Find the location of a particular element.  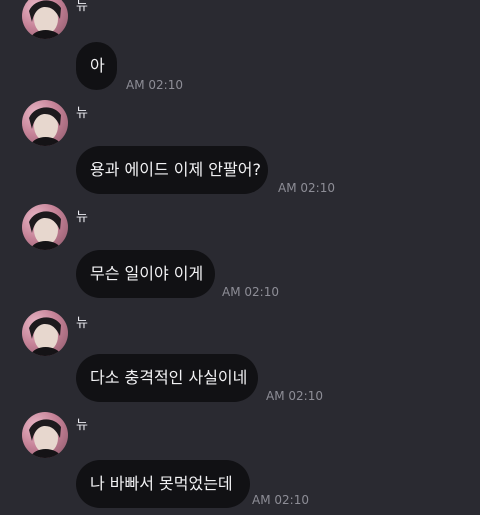

message-bubble: 나 바빠서 못먹었는데 is located at coordinates (163, 484).